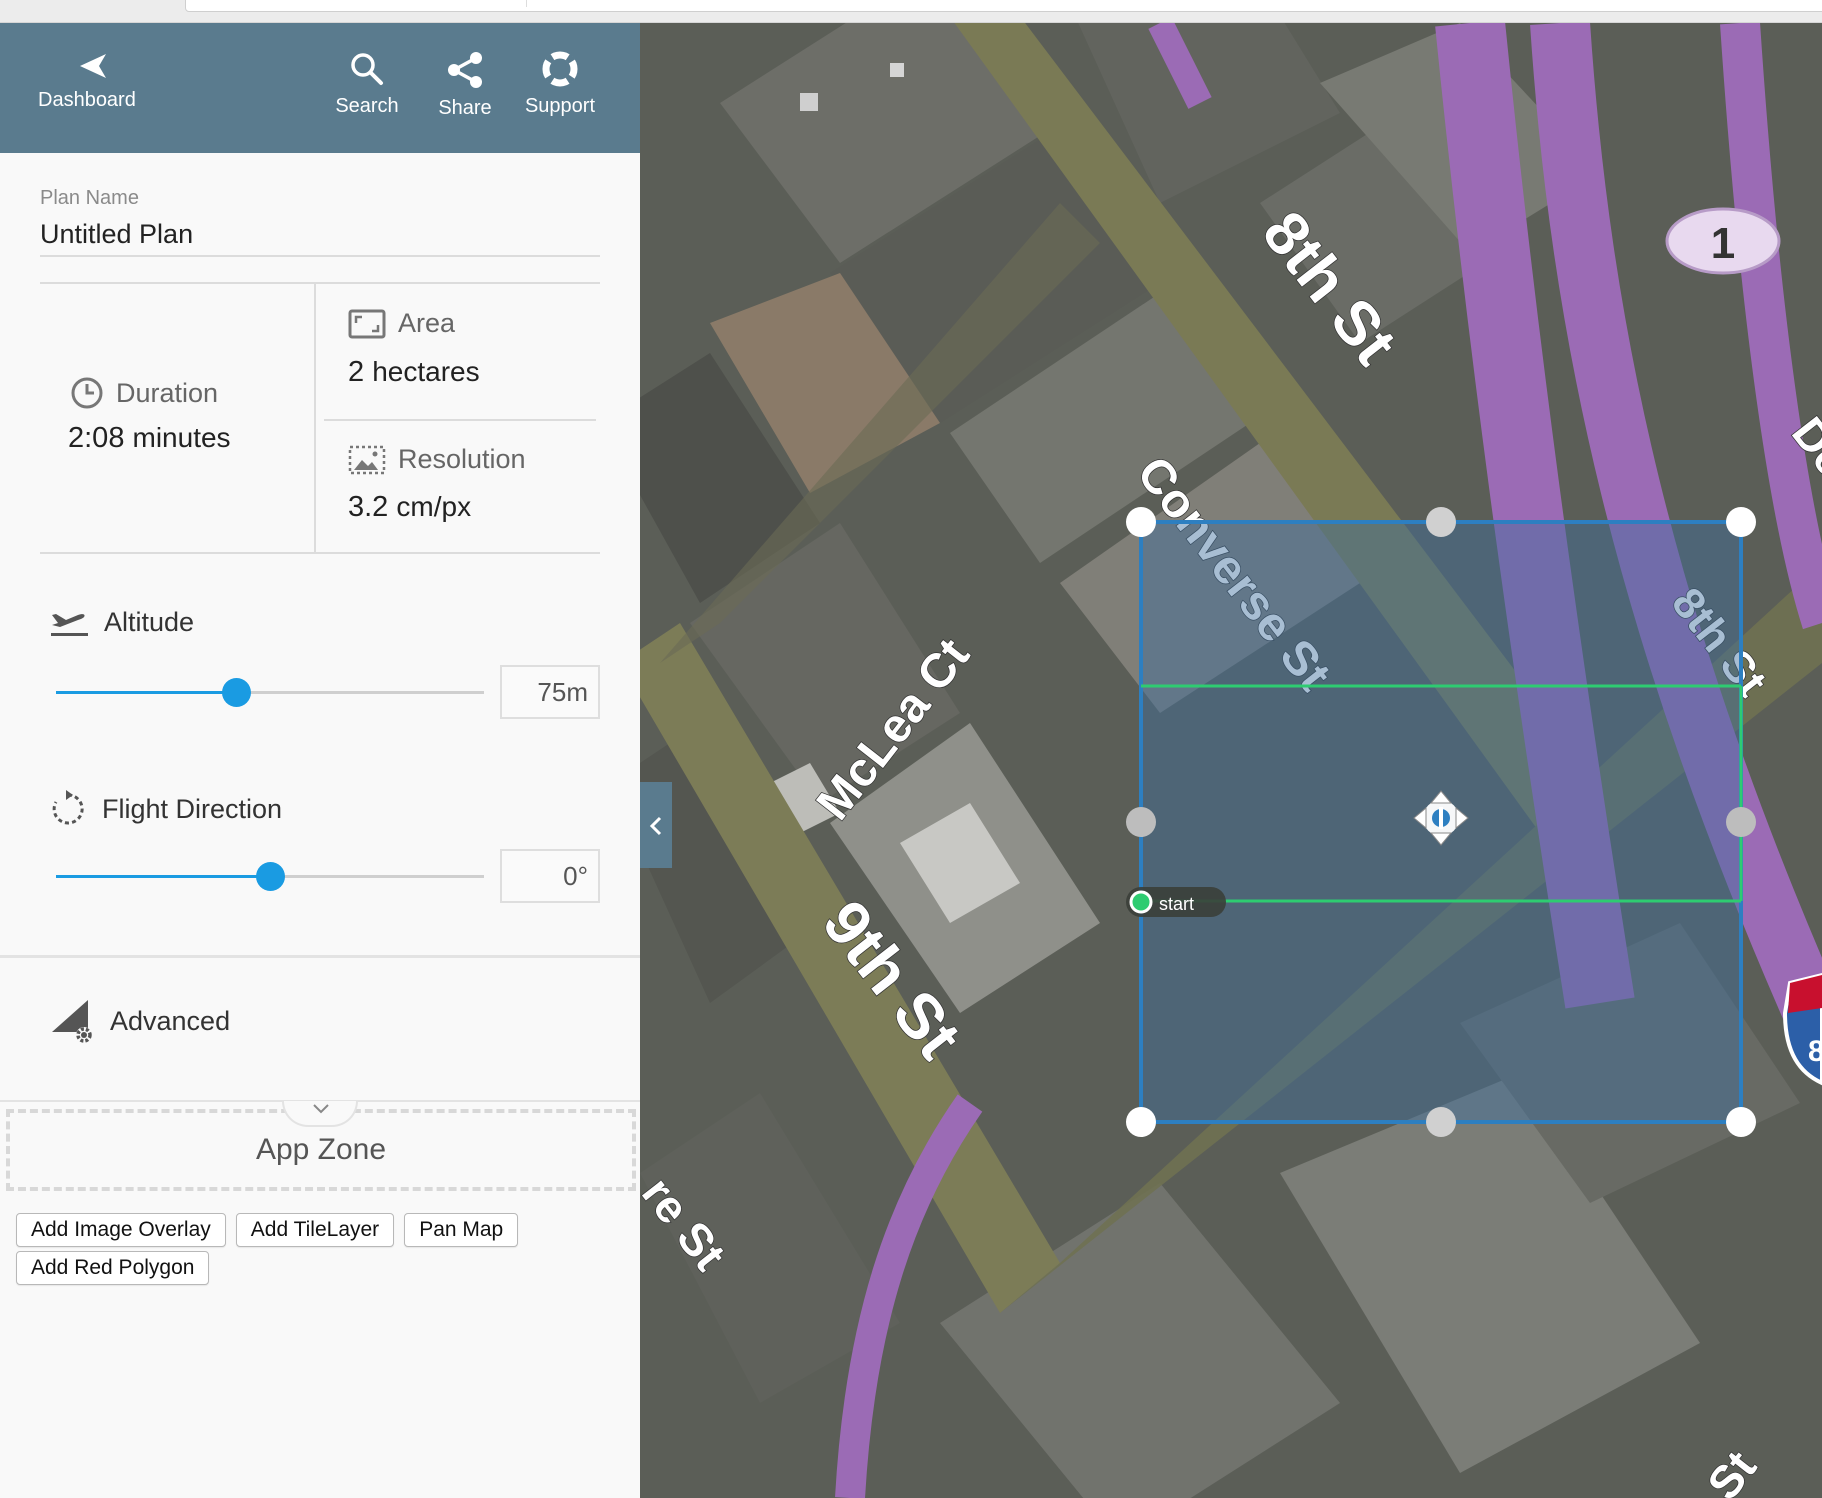 This screenshot has height=1498, width=1822. I want to click on stats-horizontal-divider, so click(460, 420).